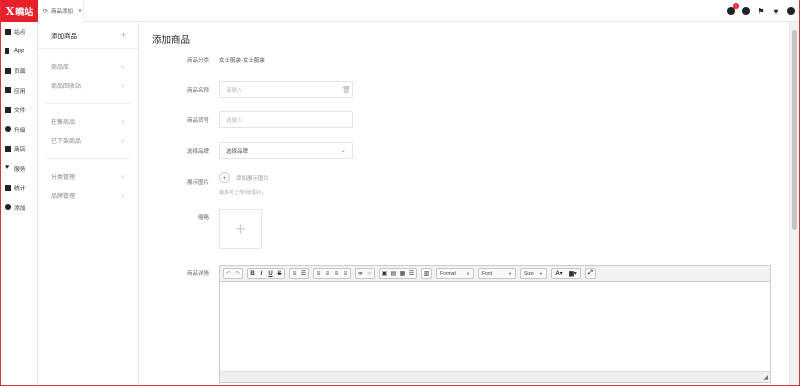 The height and width of the screenshot is (386, 800). What do you see at coordinates (468, 273) in the screenshot?
I see `chevron-down-icon: ▼` at bounding box center [468, 273].